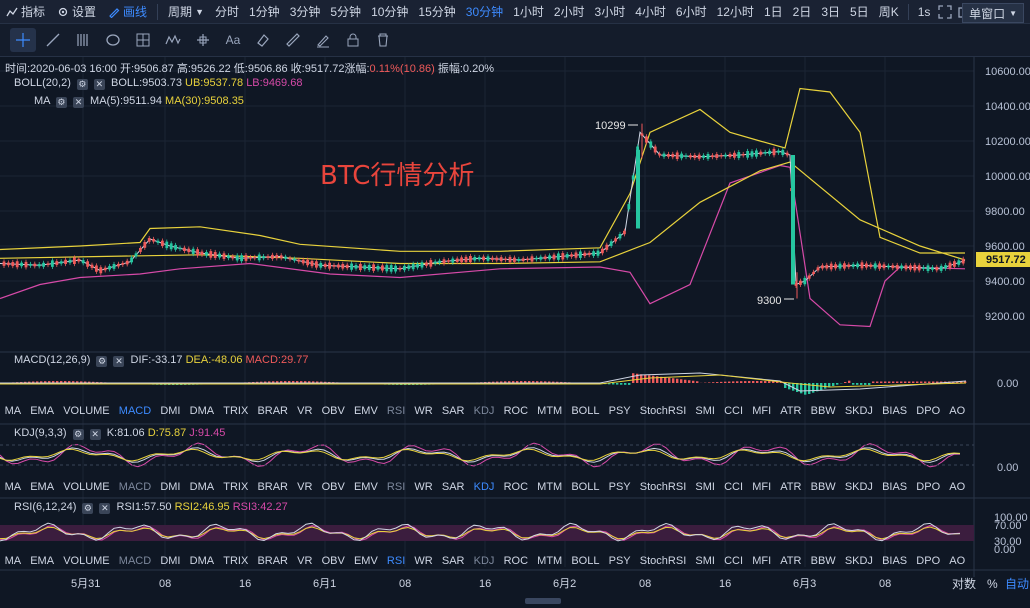 This screenshot has height=608, width=1030. I want to click on text-tool-icon: Aa, so click(233, 40).